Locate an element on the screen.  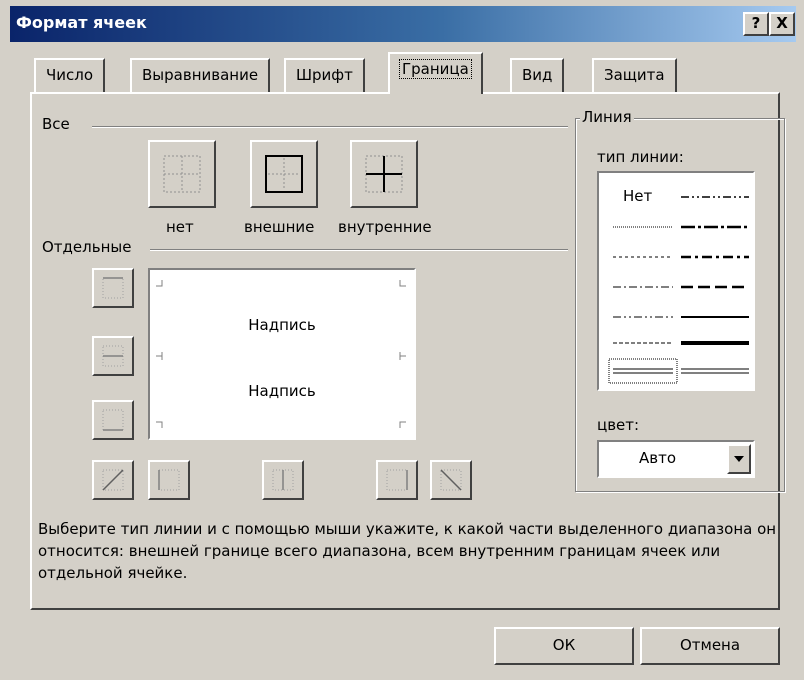
ok-button: ОК is located at coordinates (564, 646).